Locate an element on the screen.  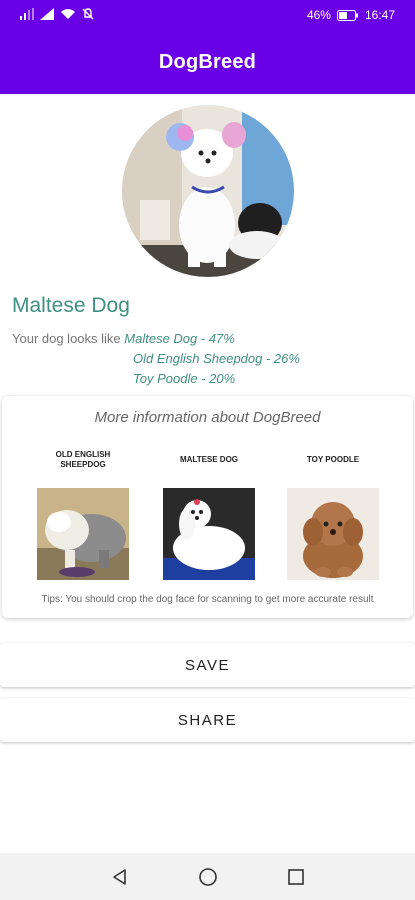
battery-percent: 46% is located at coordinates (318, 15).